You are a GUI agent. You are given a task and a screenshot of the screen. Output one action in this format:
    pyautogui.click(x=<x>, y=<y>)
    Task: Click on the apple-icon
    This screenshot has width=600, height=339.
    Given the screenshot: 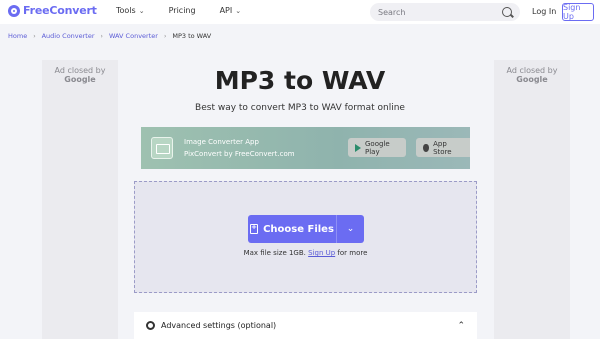 What is the action you would take?
    pyautogui.click(x=426, y=147)
    